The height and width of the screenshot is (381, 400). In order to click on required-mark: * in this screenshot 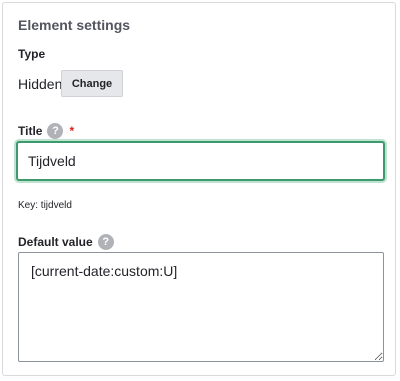, I will do `click(72, 131)`.